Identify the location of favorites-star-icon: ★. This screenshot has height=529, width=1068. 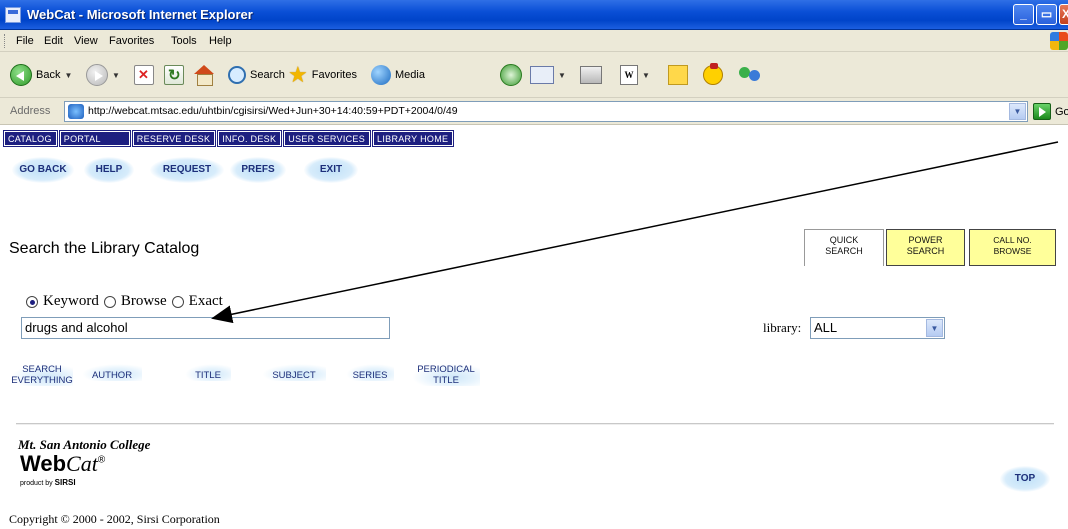
(298, 74).